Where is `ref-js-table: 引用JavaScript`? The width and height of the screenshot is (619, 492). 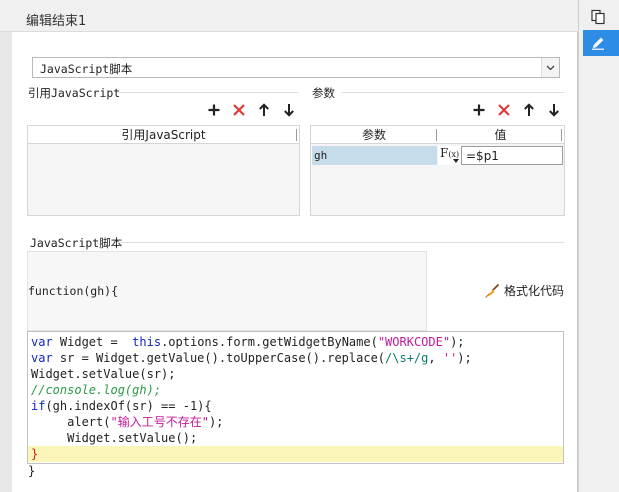
ref-js-table: 引用JavaScript is located at coordinates (163, 170).